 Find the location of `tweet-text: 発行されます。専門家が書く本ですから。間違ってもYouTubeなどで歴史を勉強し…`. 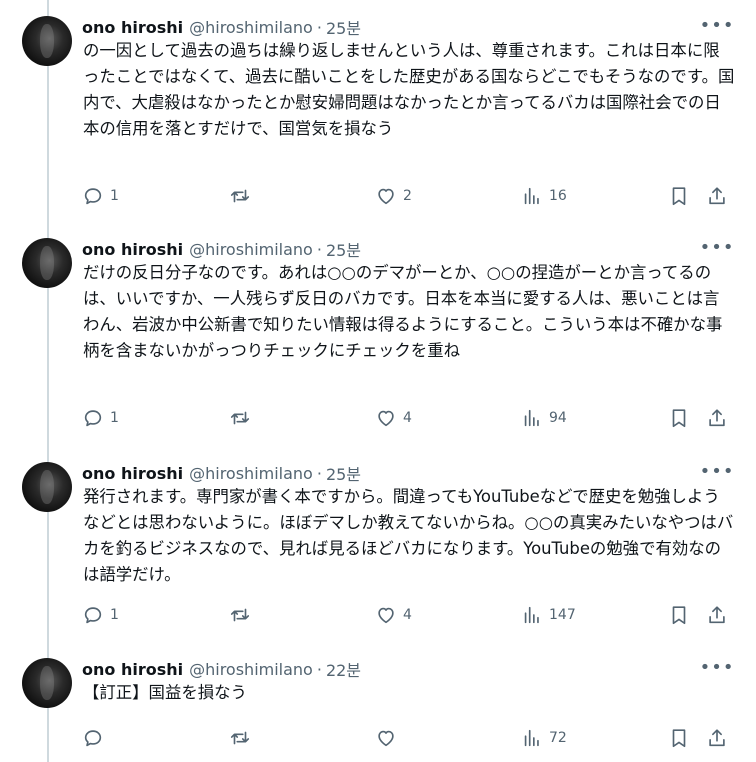

tweet-text: 発行されます。専門家が書く本ですから。間違ってもYouTubeなどで歴史を勉強し… is located at coordinates (408, 535).